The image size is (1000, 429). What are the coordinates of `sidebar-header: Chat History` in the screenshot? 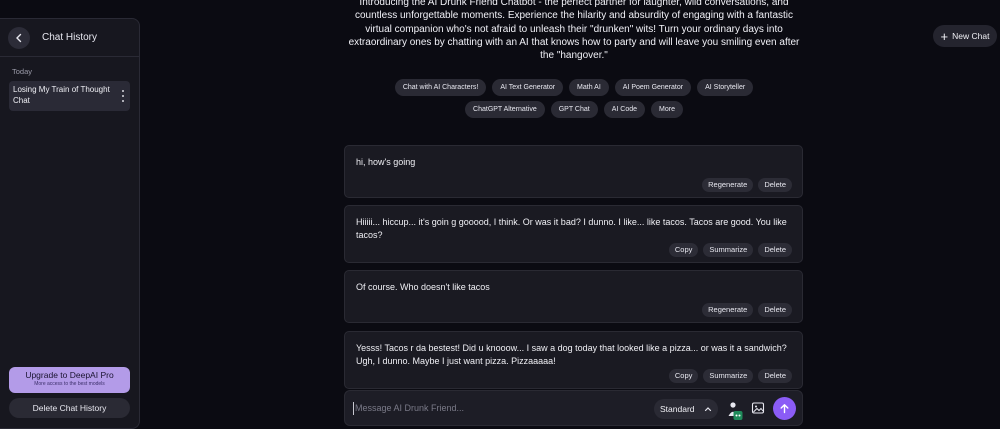 It's located at (69, 38).